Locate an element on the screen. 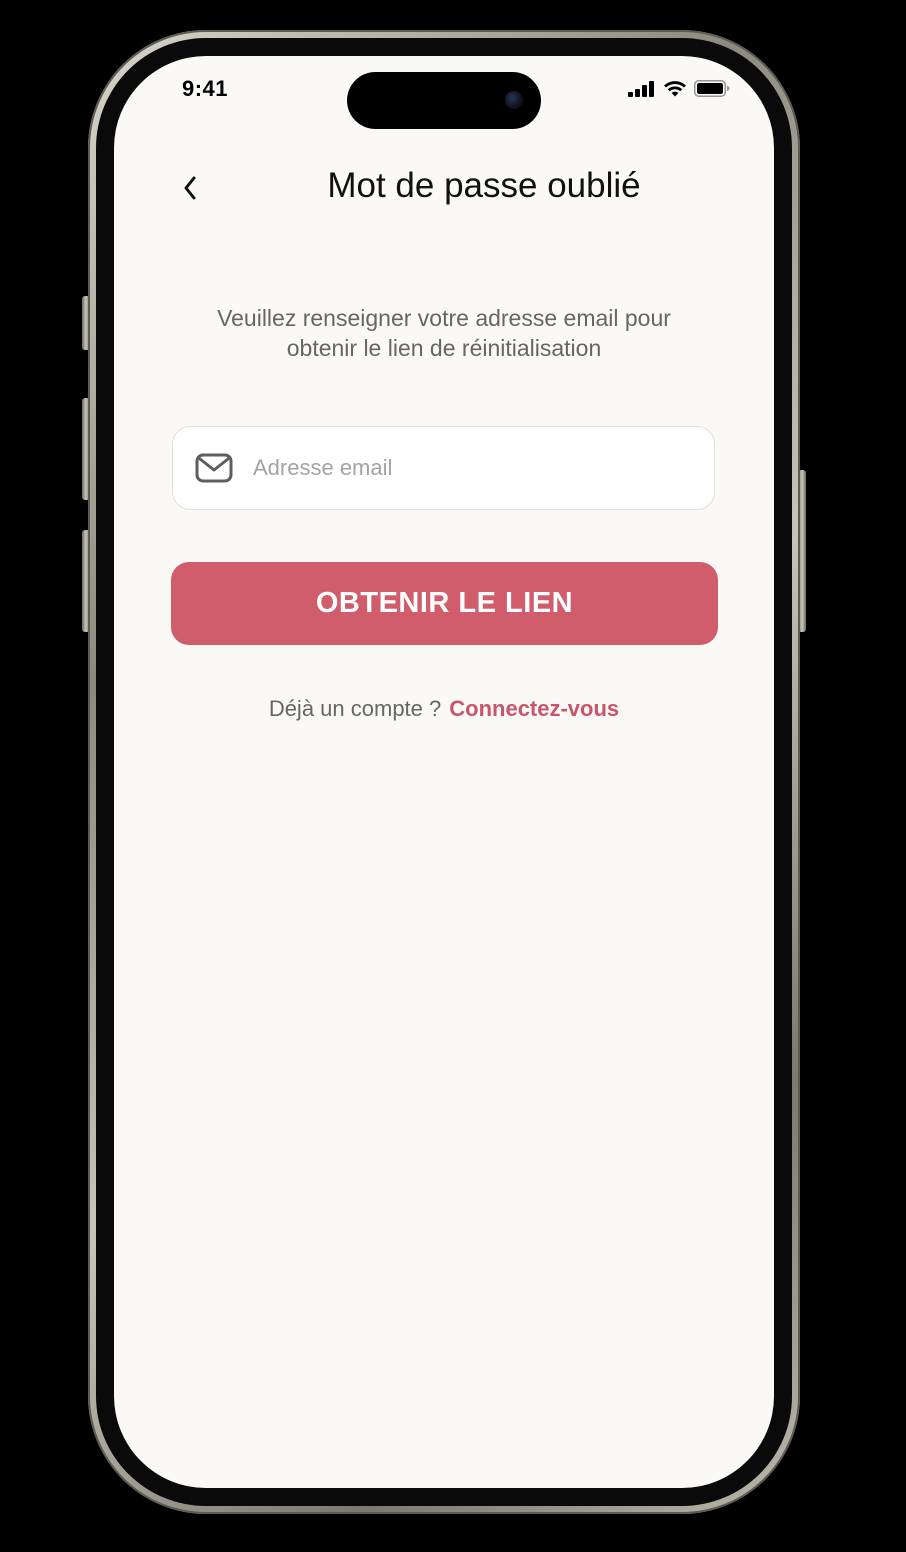  cellular-signal-icon is located at coordinates (641, 88).